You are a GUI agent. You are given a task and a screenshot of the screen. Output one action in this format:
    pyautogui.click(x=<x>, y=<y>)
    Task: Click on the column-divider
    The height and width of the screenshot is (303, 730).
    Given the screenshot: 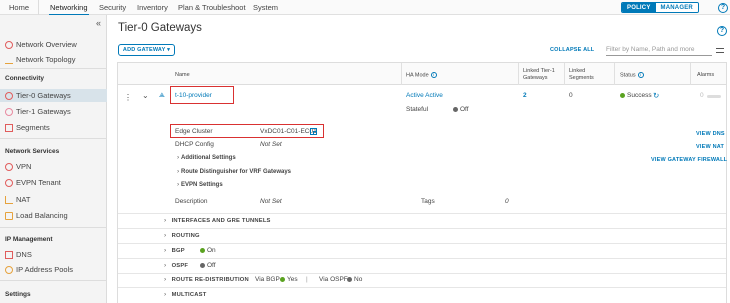 What is the action you would take?
    pyautogui.click(x=518, y=74)
    